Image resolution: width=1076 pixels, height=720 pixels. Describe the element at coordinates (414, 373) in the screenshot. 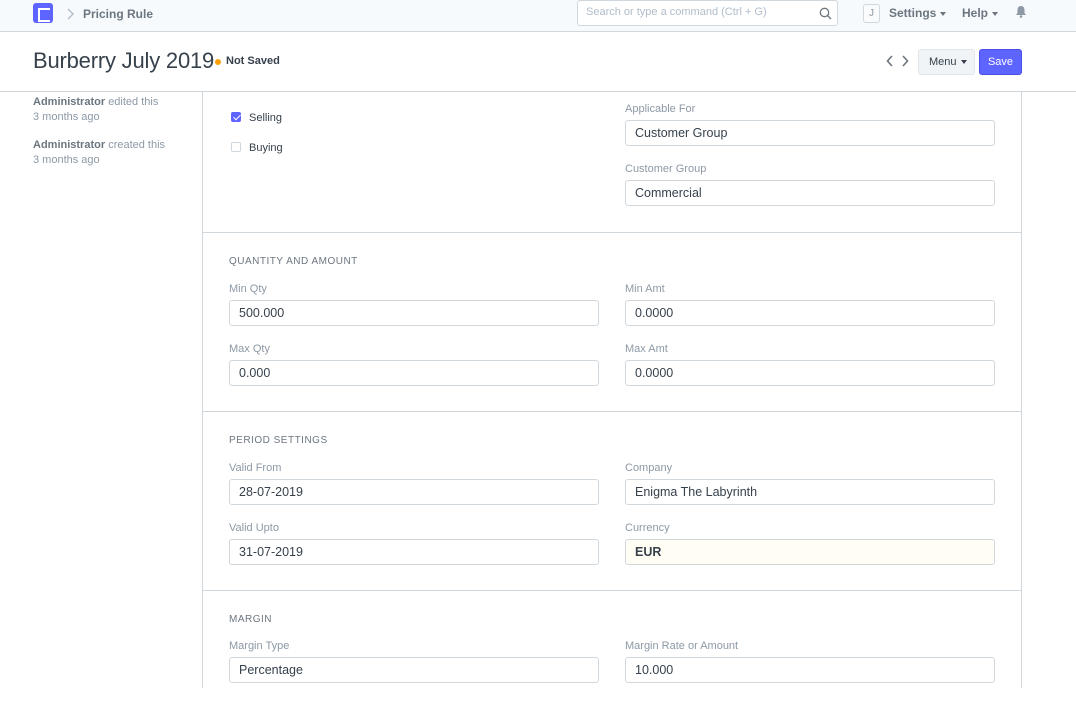

I see `max-qty-input: 0.000` at that location.